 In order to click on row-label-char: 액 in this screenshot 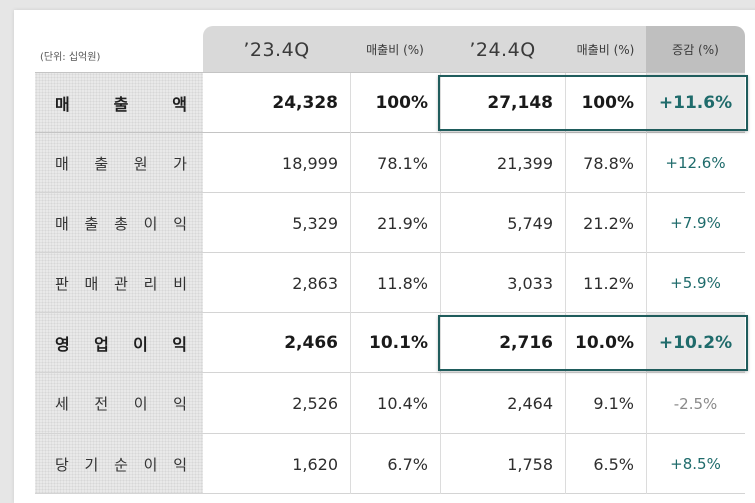, I will do `click(179, 104)`.